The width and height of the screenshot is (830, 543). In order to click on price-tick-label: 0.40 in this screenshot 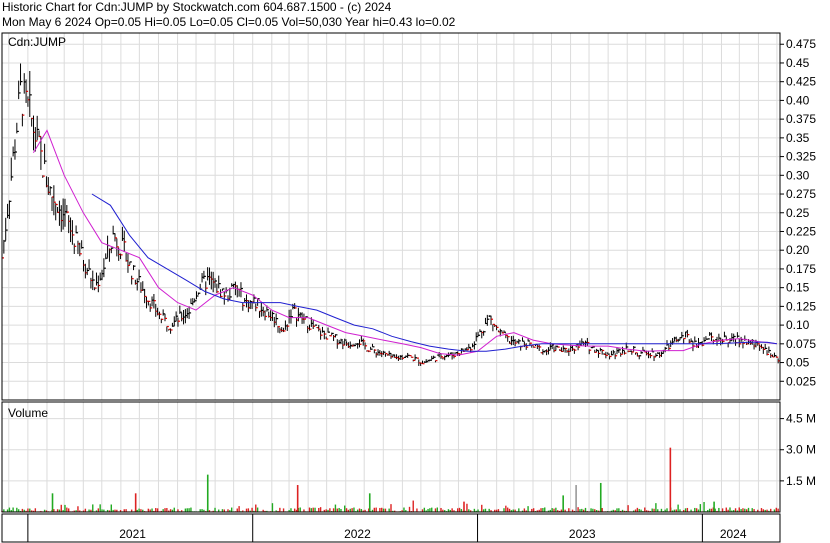, I will do `click(798, 100)`.